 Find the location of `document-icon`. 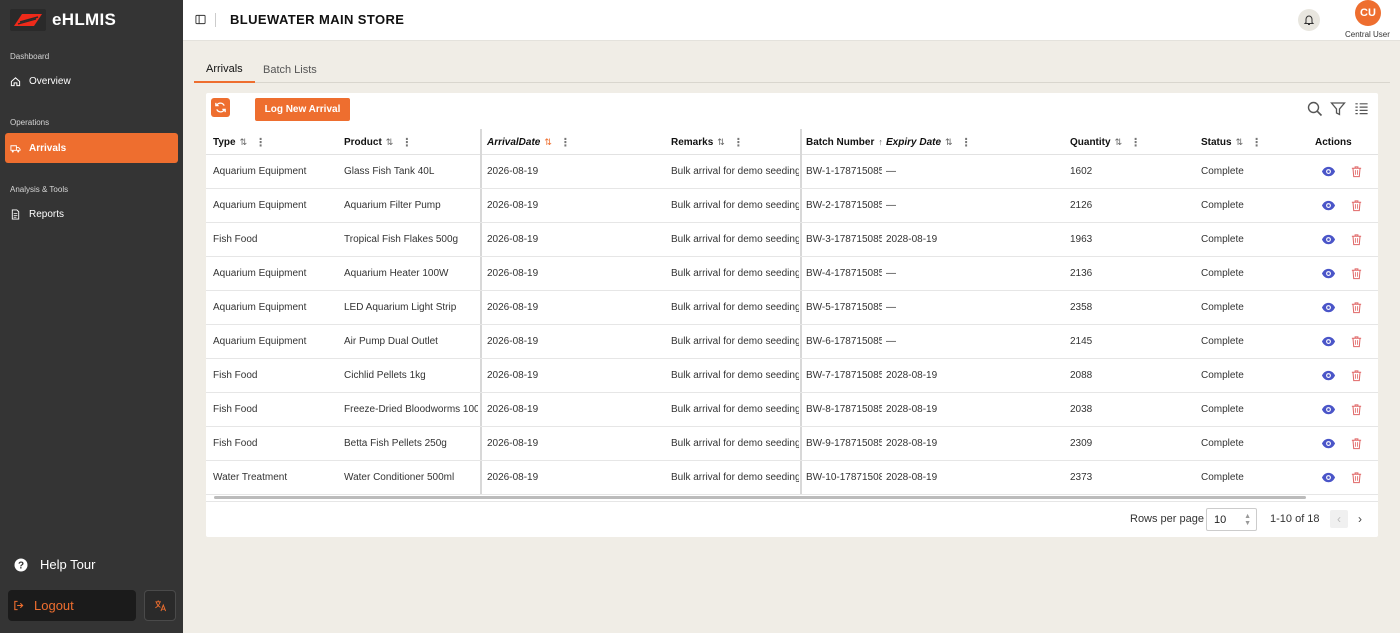

document-icon is located at coordinates (15, 214).